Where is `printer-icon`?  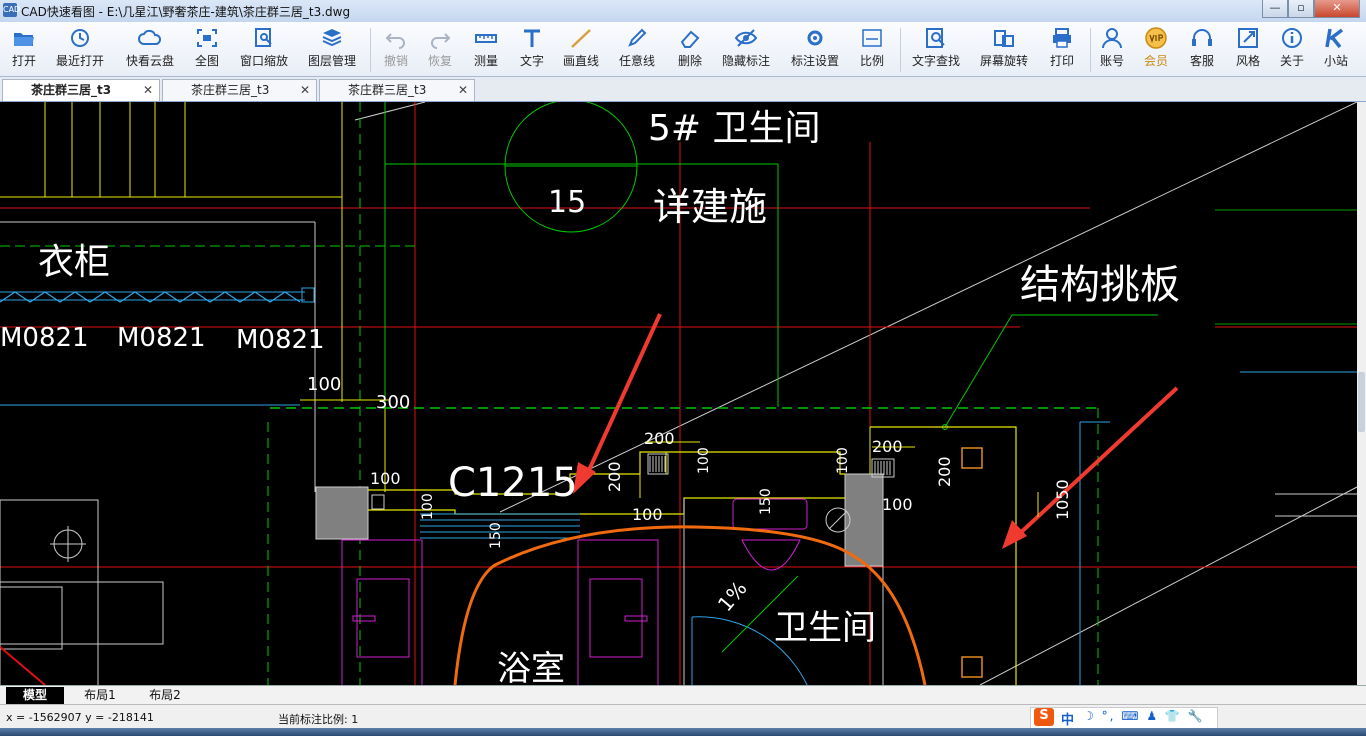 printer-icon is located at coordinates (1062, 38).